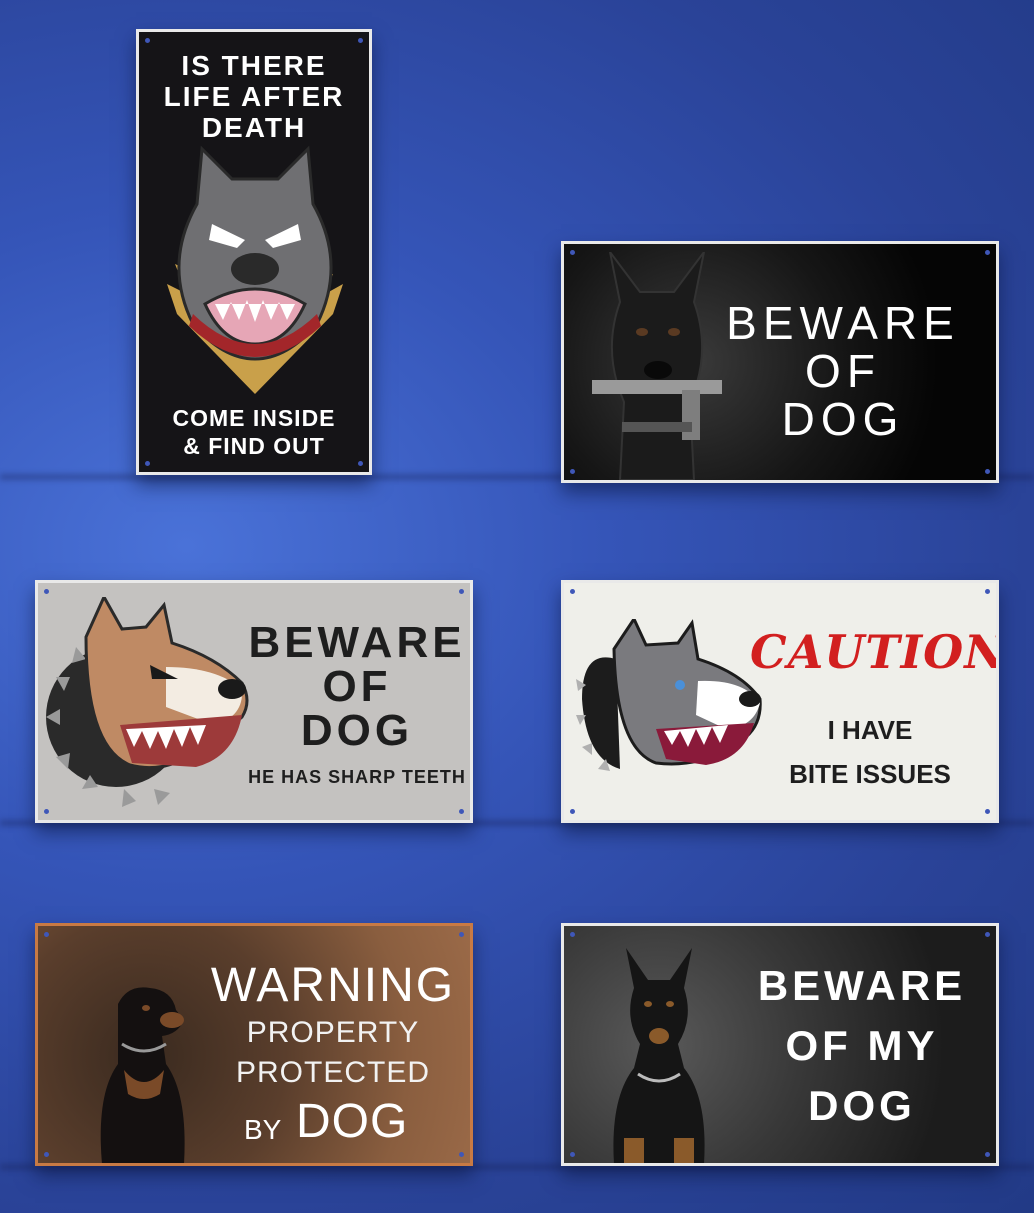 The width and height of the screenshot is (1034, 1213). What do you see at coordinates (357, 777) in the screenshot?
I see `sign-subtitle: HE HAS SHARP TEETH` at bounding box center [357, 777].